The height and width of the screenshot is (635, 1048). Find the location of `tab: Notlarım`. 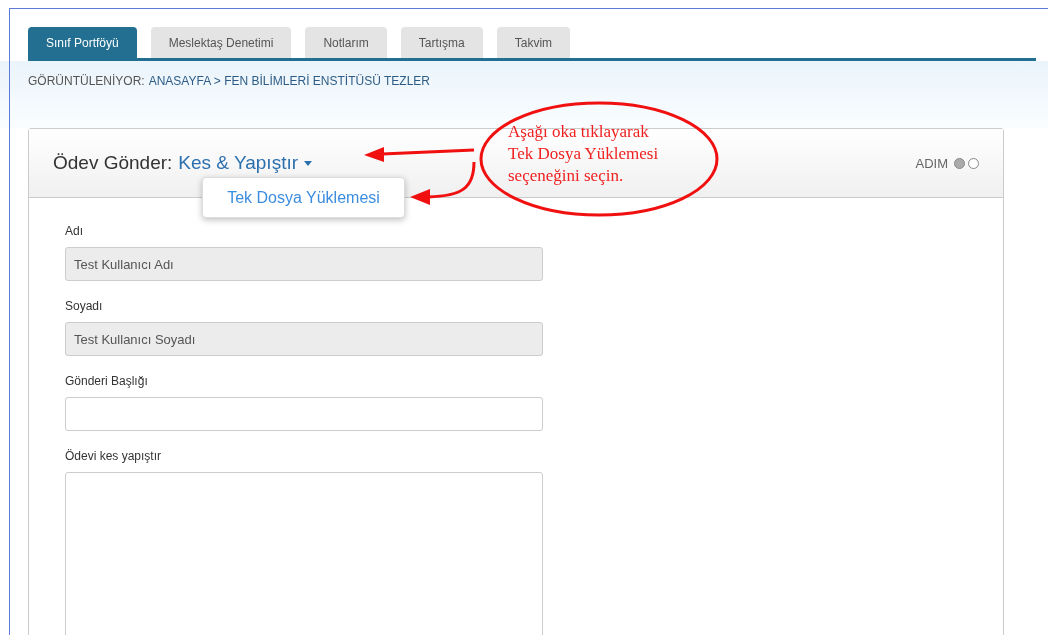

tab: Notlarım is located at coordinates (346, 42).